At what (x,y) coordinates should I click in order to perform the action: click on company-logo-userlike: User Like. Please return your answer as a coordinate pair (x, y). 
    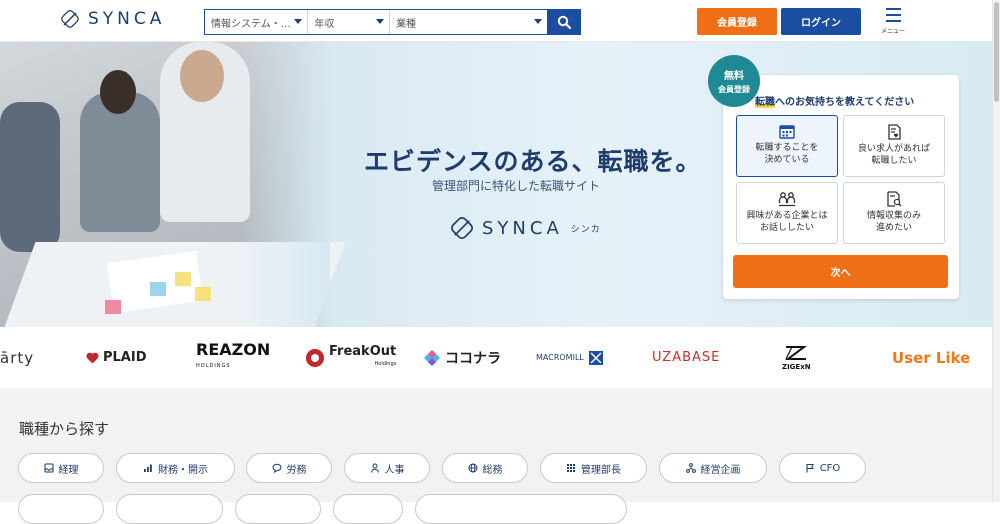
    Looking at the image, I should click on (931, 357).